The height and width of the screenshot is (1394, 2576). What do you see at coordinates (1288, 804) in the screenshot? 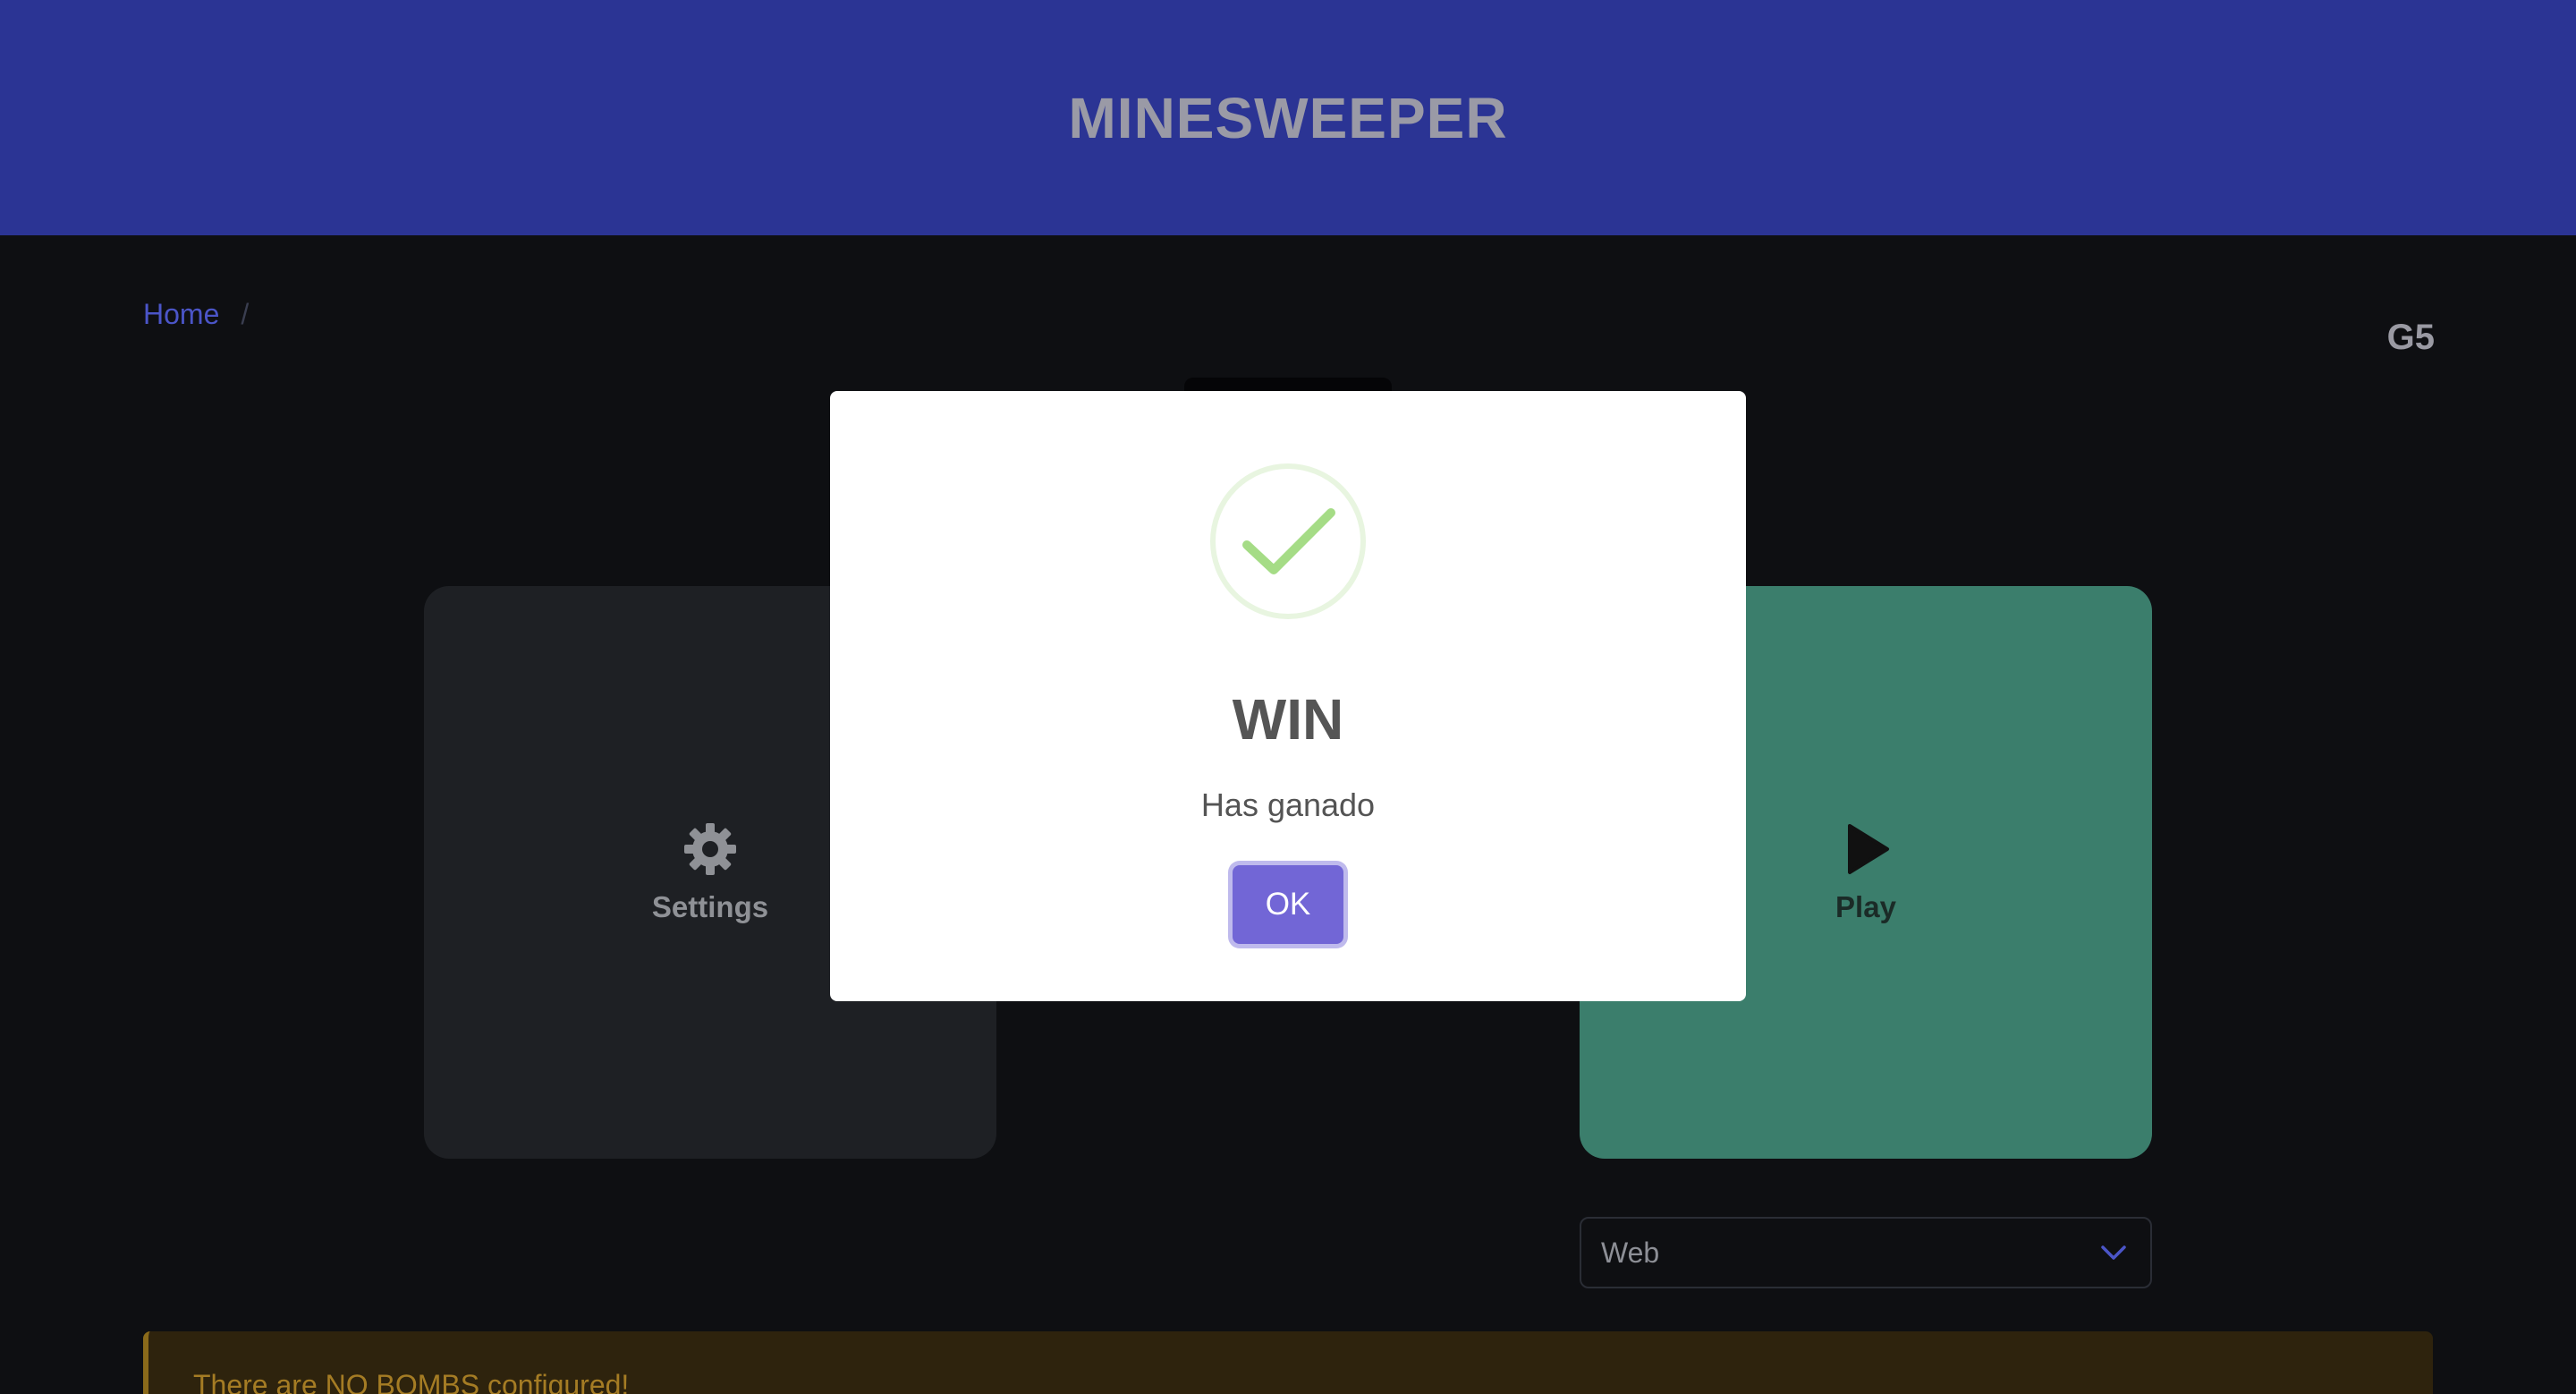
I see `dialog-message: Has ganado` at bounding box center [1288, 804].